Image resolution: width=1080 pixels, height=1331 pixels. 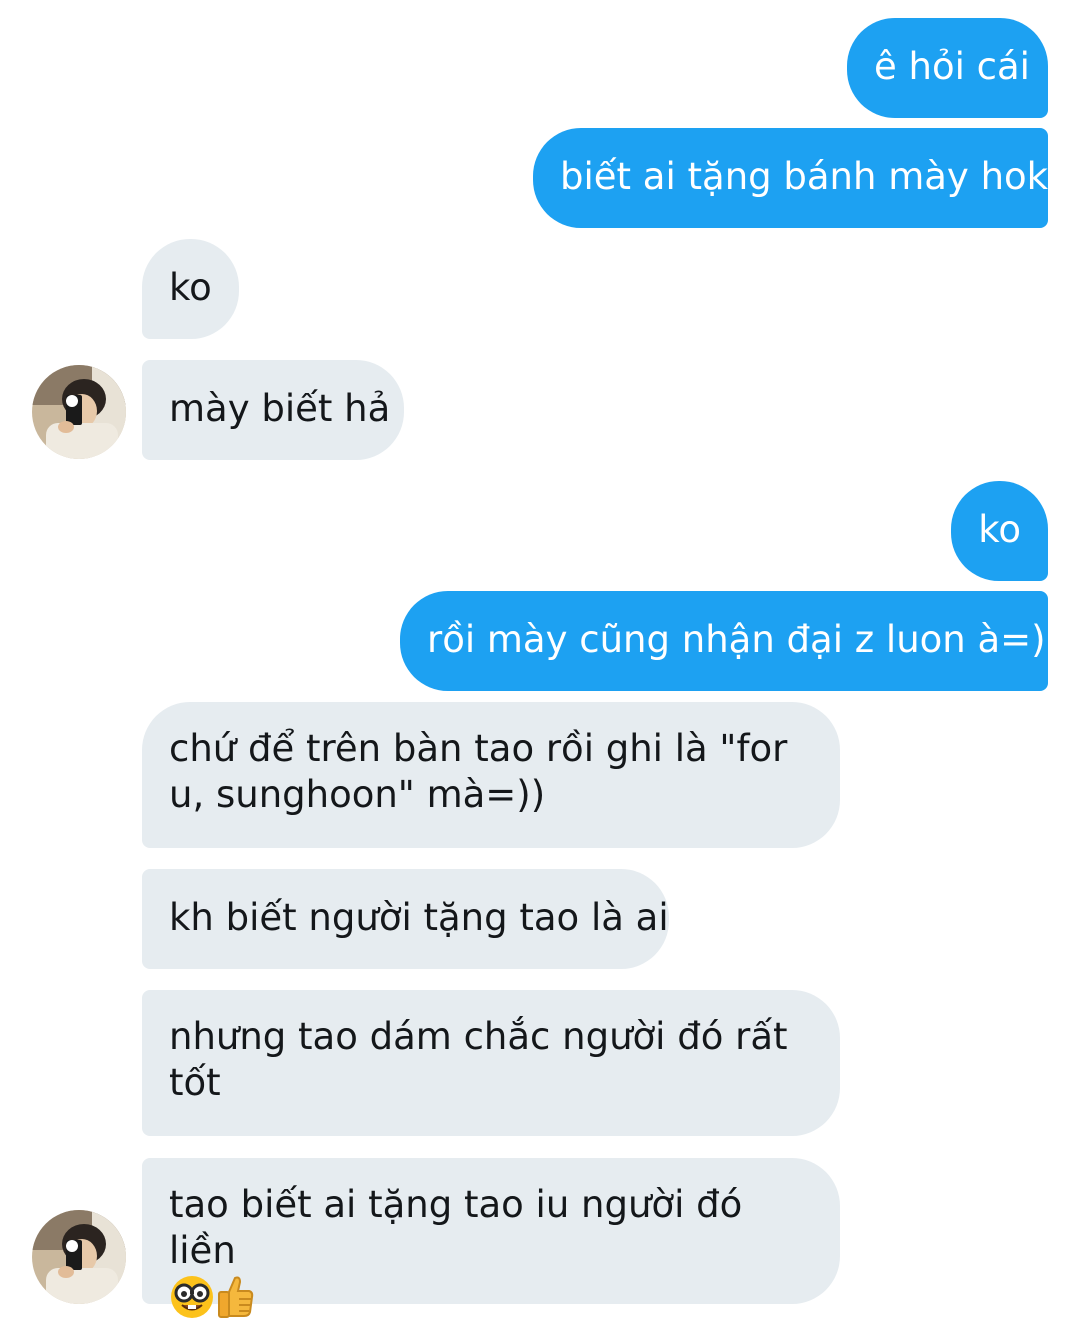 I want to click on message-bubble-sent: ko, so click(x=999, y=531).